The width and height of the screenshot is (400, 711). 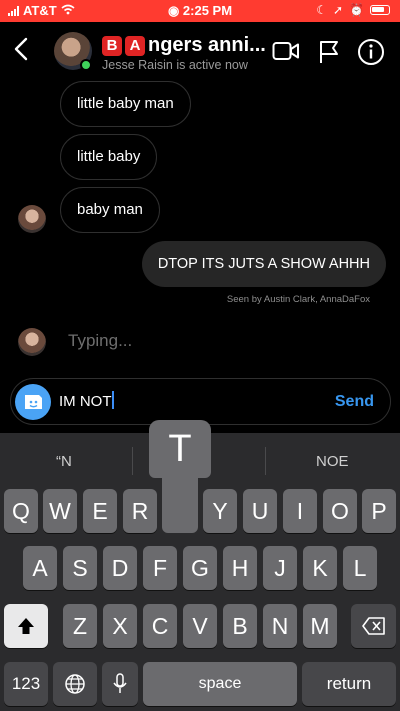 What do you see at coordinates (112, 45) in the screenshot?
I see `title-badge-b: B` at bounding box center [112, 45].